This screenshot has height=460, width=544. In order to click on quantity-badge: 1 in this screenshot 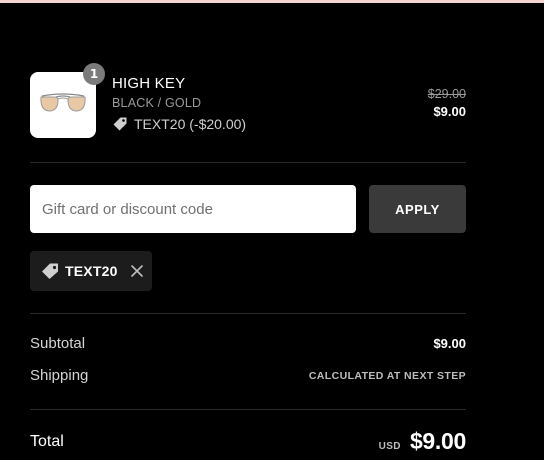, I will do `click(94, 74)`.